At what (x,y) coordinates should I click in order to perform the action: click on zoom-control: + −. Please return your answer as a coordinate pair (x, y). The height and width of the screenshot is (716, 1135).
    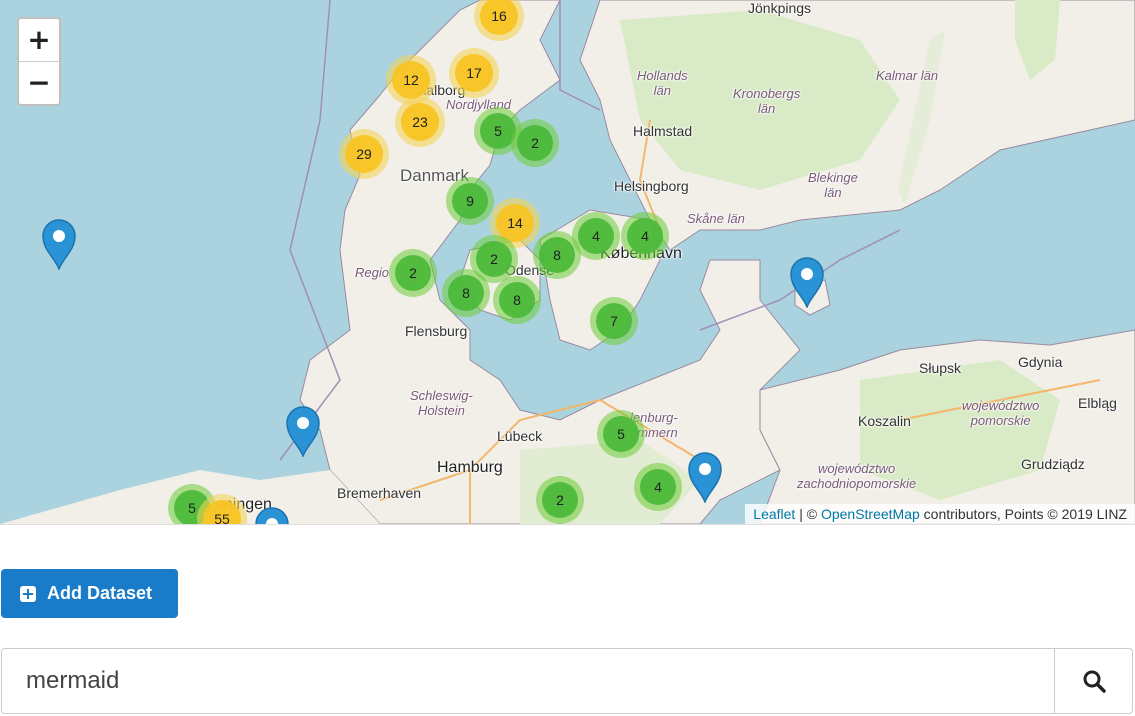
    Looking at the image, I should click on (39, 61).